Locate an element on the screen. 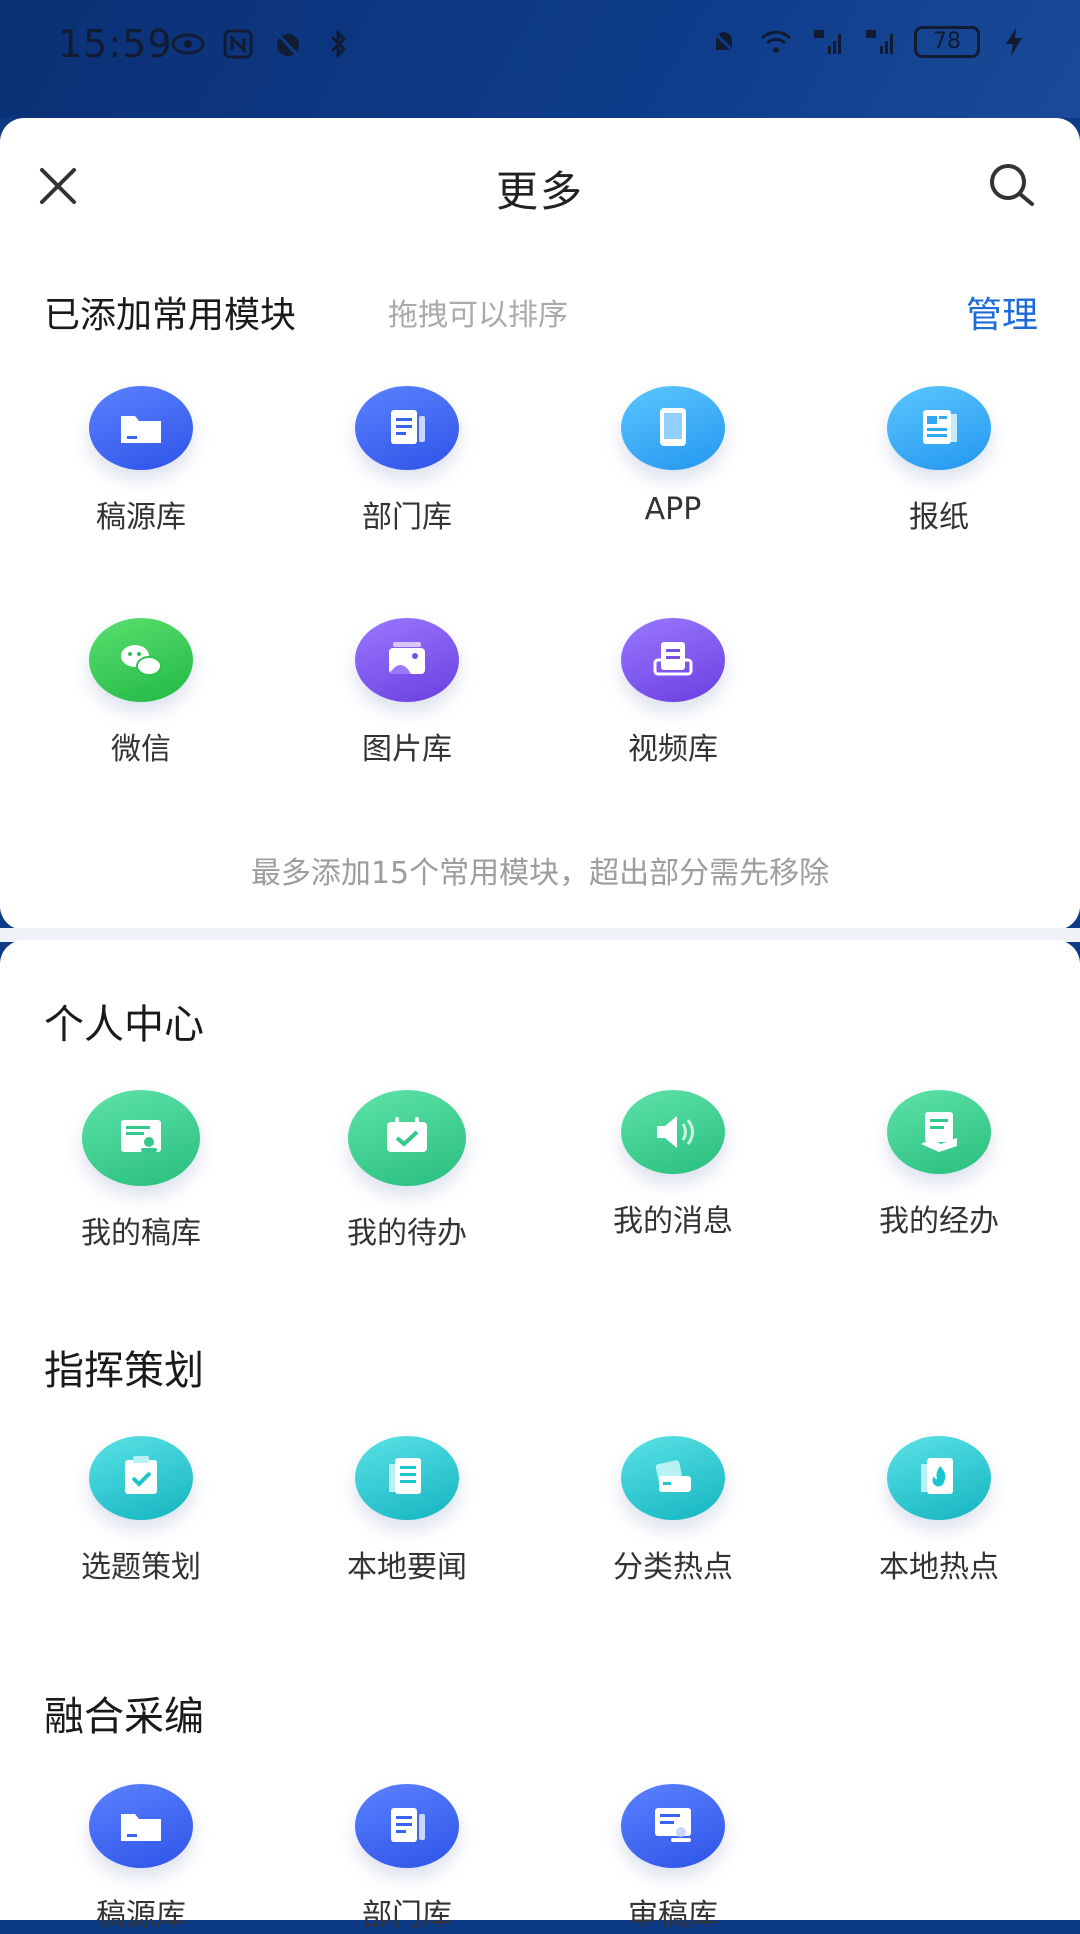  module-item: 微信 is located at coordinates (141, 693).